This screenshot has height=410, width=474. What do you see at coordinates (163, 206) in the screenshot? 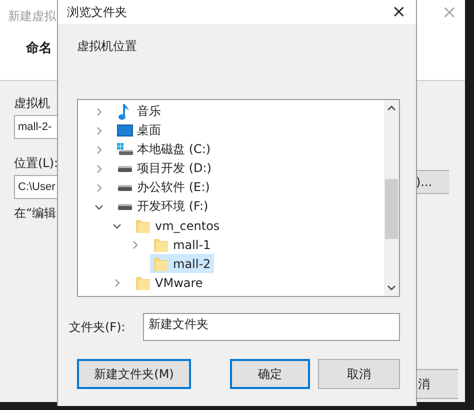
I see `tree-item: 开发环境 (F:)` at bounding box center [163, 206].